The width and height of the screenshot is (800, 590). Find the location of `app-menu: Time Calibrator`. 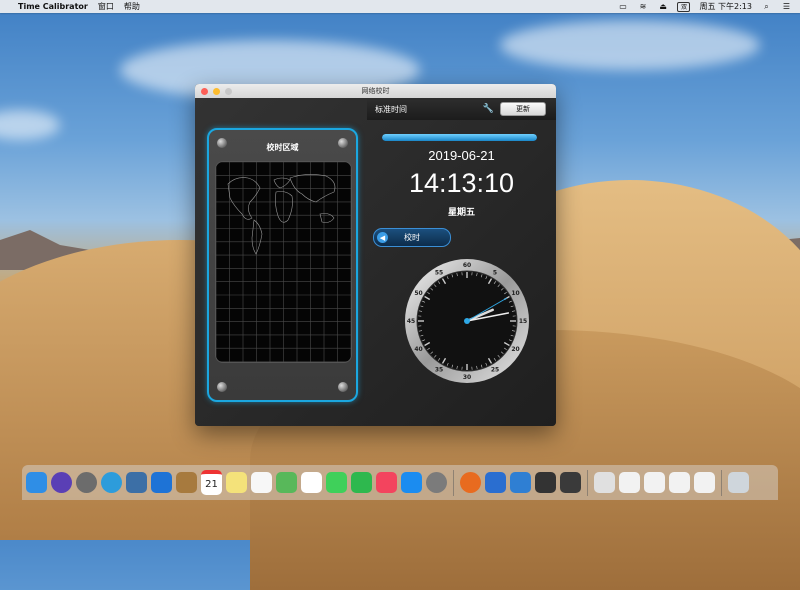

app-menu: Time Calibrator is located at coordinates (53, 6).